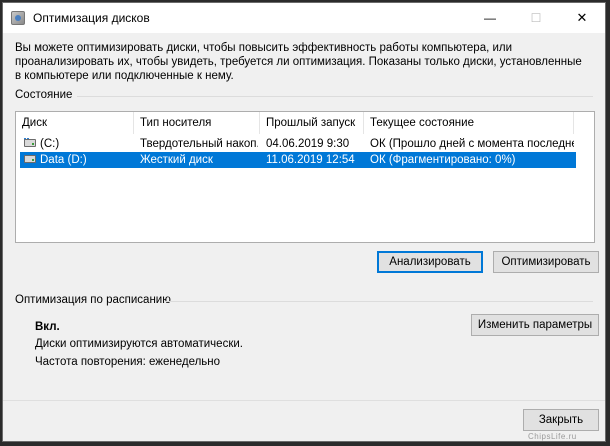  What do you see at coordinates (546, 262) in the screenshot?
I see `optimize-button: Оптимизировать` at bounding box center [546, 262].